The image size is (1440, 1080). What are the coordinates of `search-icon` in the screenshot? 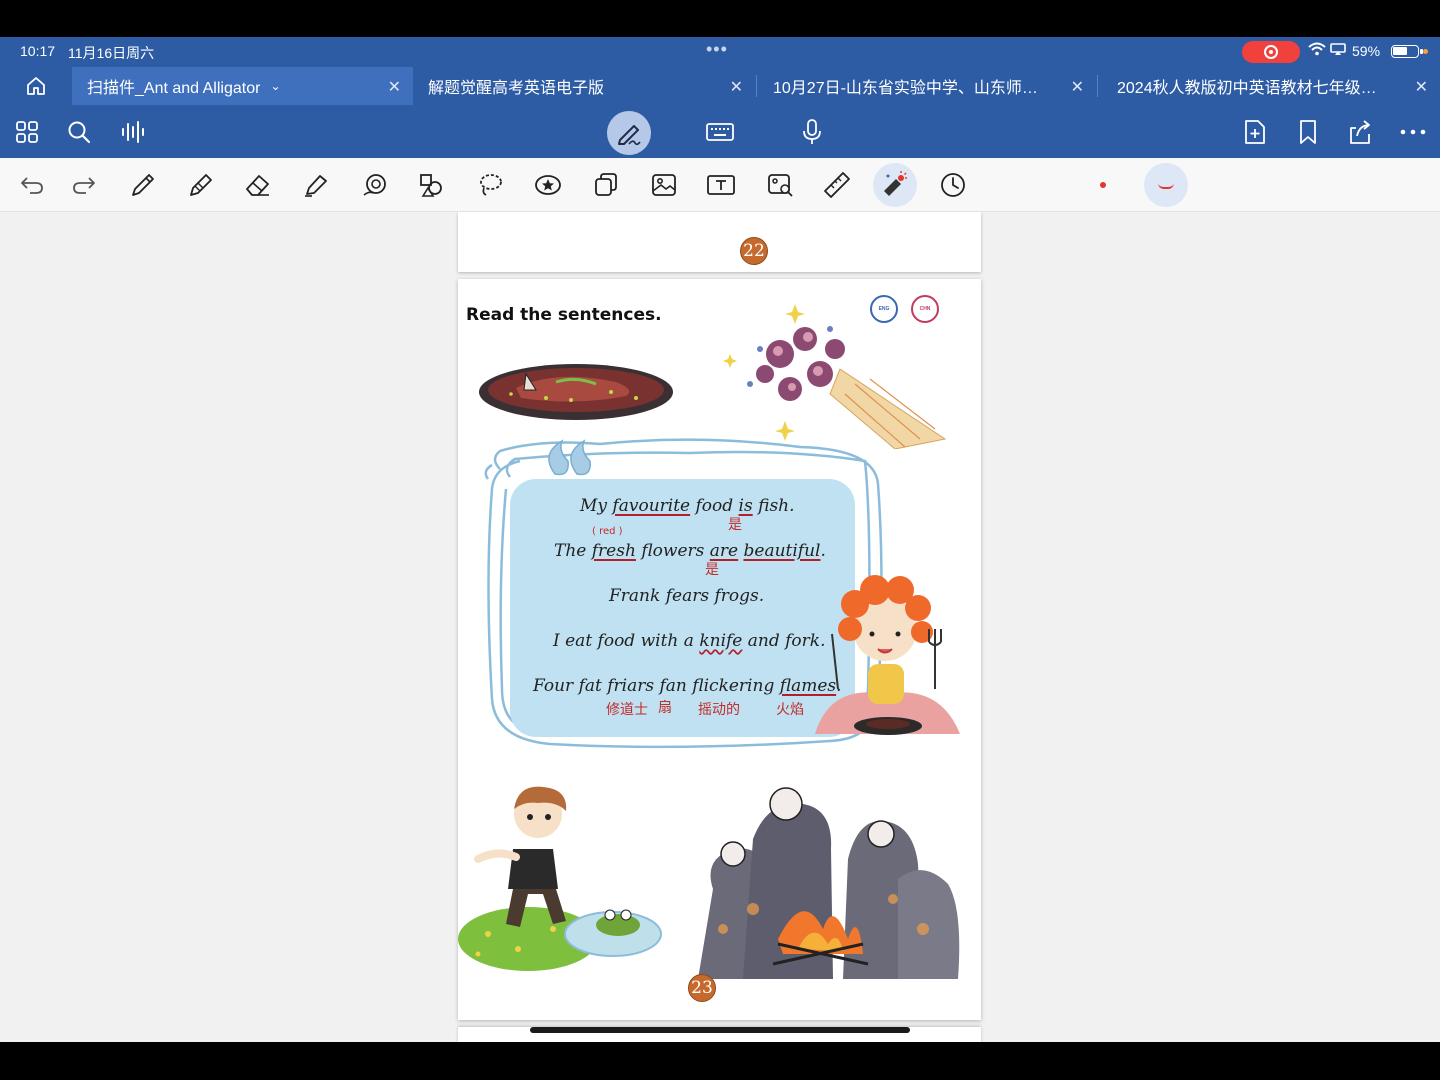 It's located at (79, 132).